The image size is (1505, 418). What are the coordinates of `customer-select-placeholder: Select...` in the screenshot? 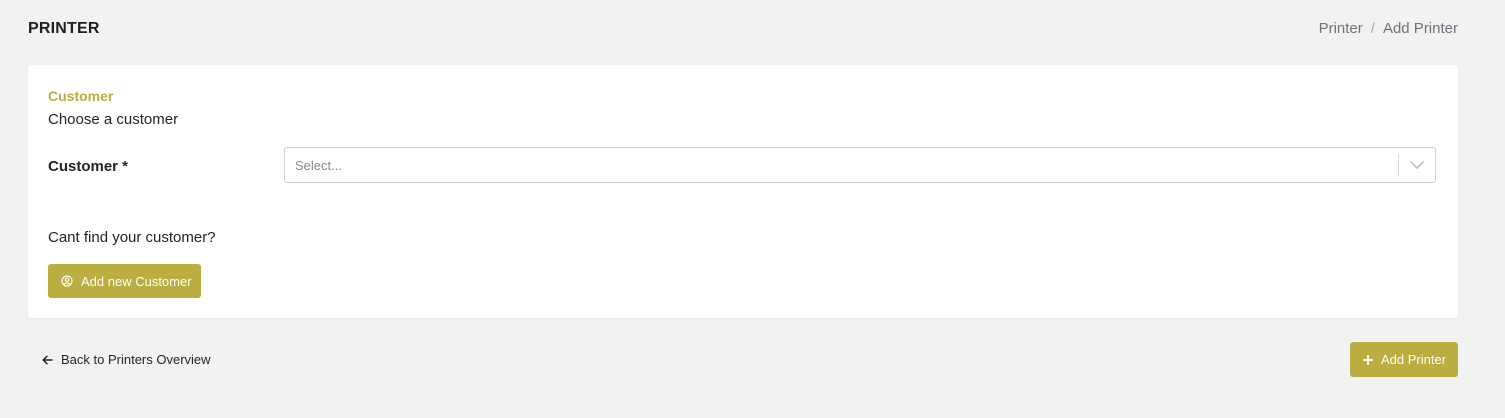 It's located at (318, 165).